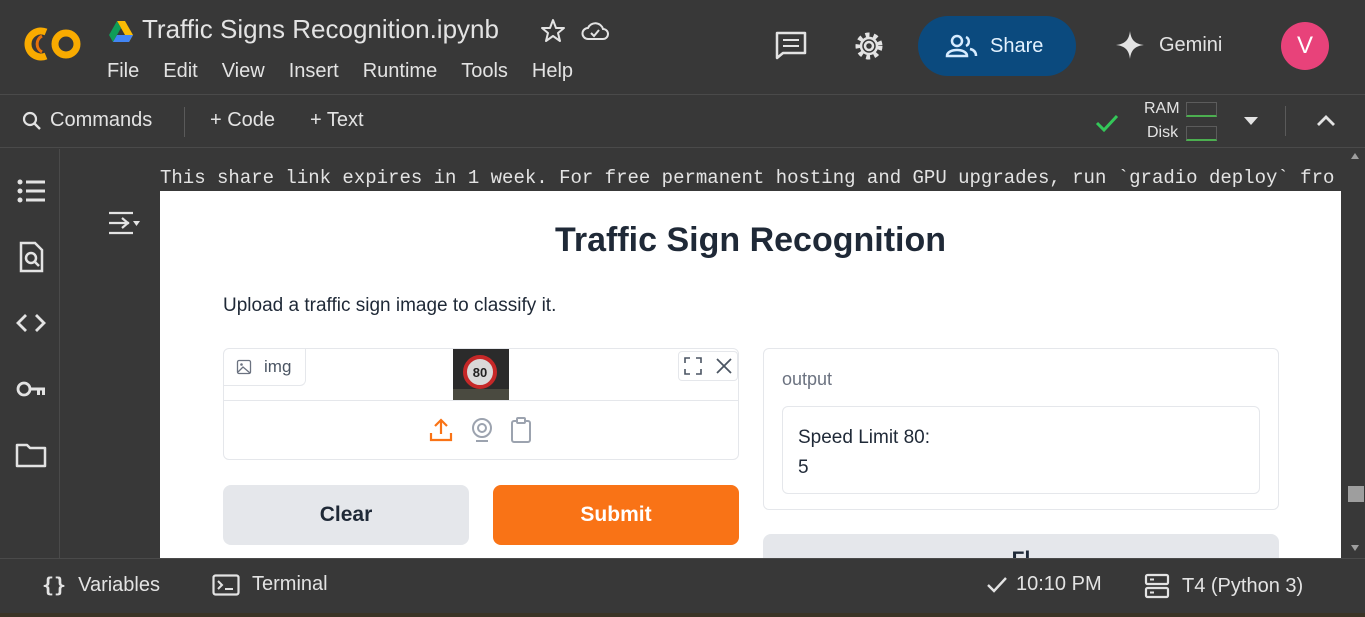 The image size is (1365, 617). I want to click on secrets-key-icon, so click(31, 389).